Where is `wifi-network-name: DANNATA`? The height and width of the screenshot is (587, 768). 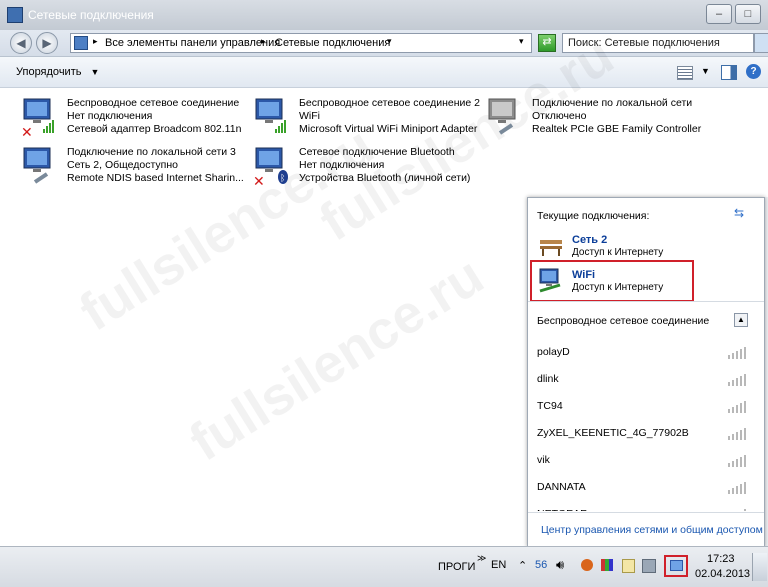
wifi-network-name: DANNATA is located at coordinates (561, 487).